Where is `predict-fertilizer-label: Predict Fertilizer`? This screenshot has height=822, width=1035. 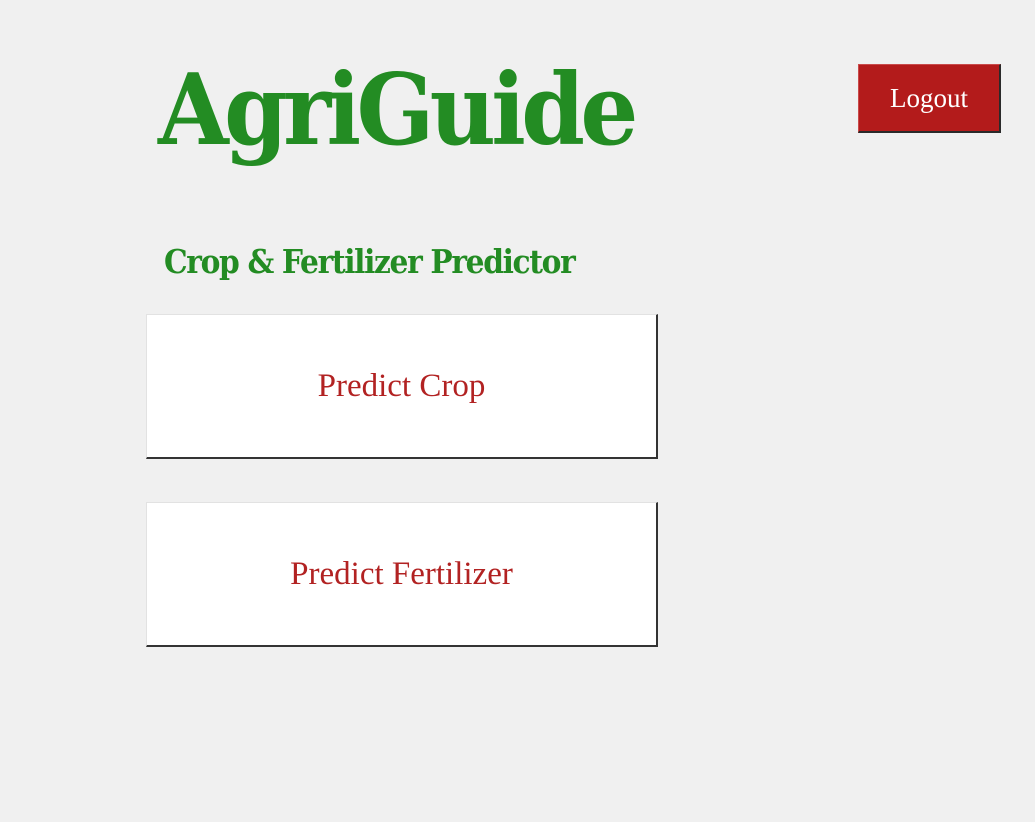 predict-fertilizer-label: Predict Fertilizer is located at coordinates (401, 573).